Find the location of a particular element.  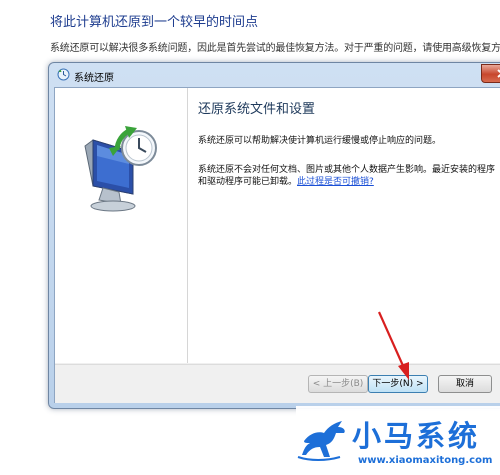

wizard-paragraph-1: 系统还原可以帮助解决使计算机运行缓慢或停止响应的问题。 is located at coordinates (320, 141).